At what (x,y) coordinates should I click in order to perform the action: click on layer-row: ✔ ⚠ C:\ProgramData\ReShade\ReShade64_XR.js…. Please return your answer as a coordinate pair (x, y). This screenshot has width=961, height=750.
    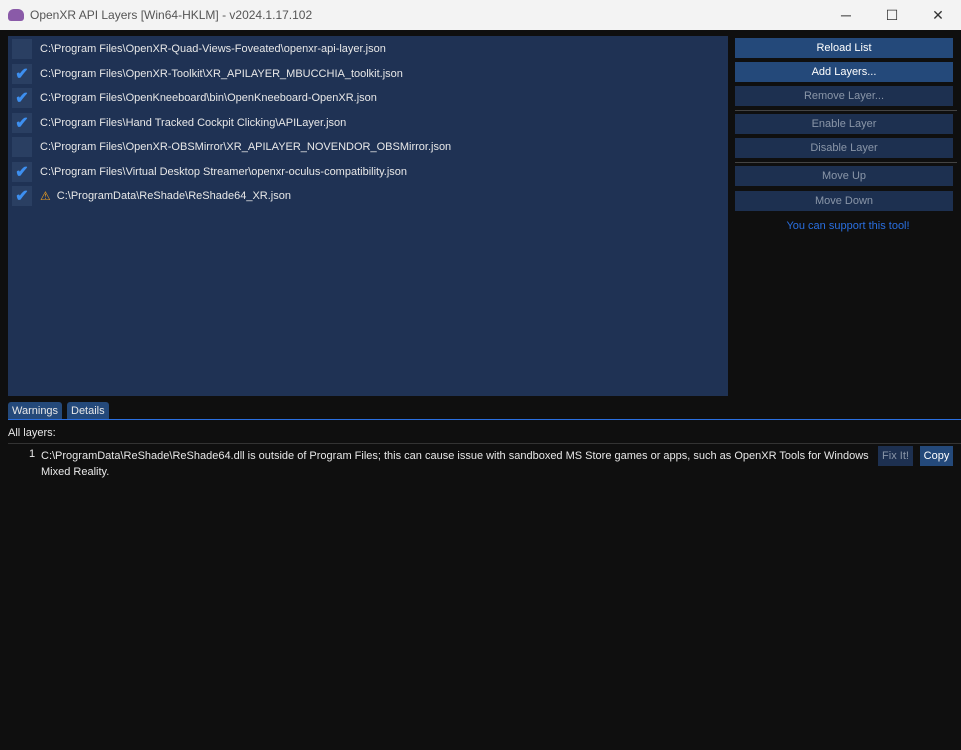
    Looking at the image, I should click on (151, 196).